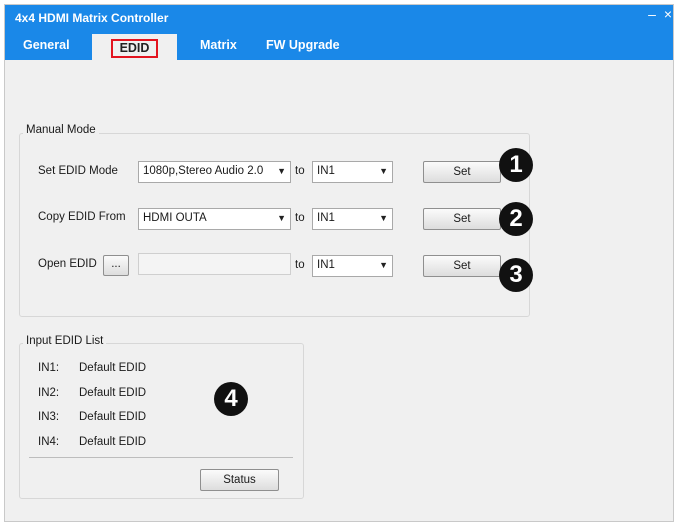 Image resolution: width=677 pixels, height=525 pixels. What do you see at coordinates (231, 399) in the screenshot?
I see `marker-4-badge: 4` at bounding box center [231, 399].